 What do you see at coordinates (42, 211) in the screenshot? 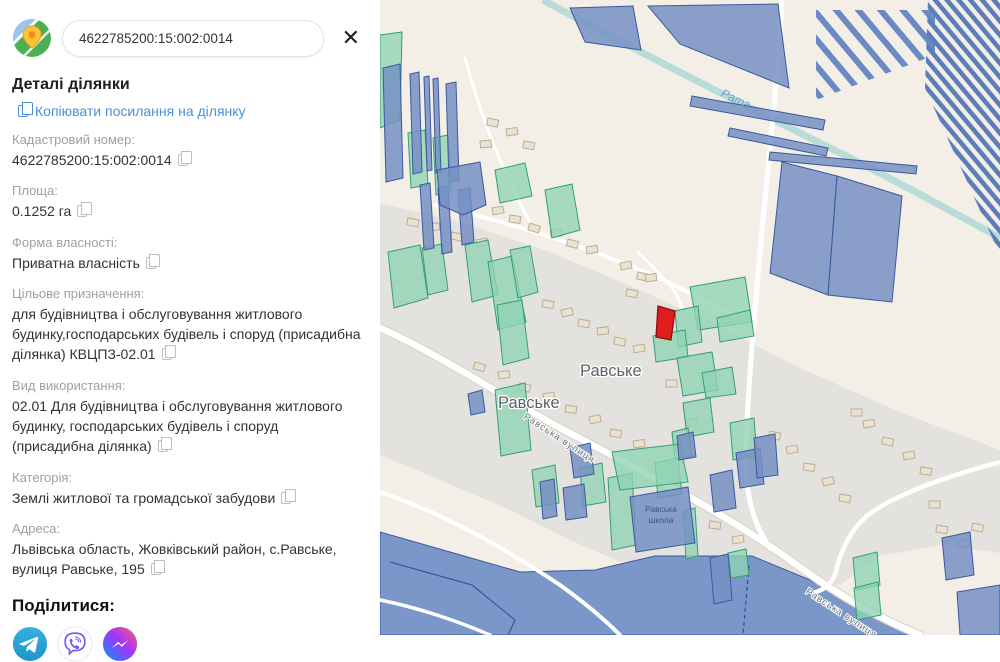
I see `field-value: 0.1252 га` at bounding box center [42, 211].